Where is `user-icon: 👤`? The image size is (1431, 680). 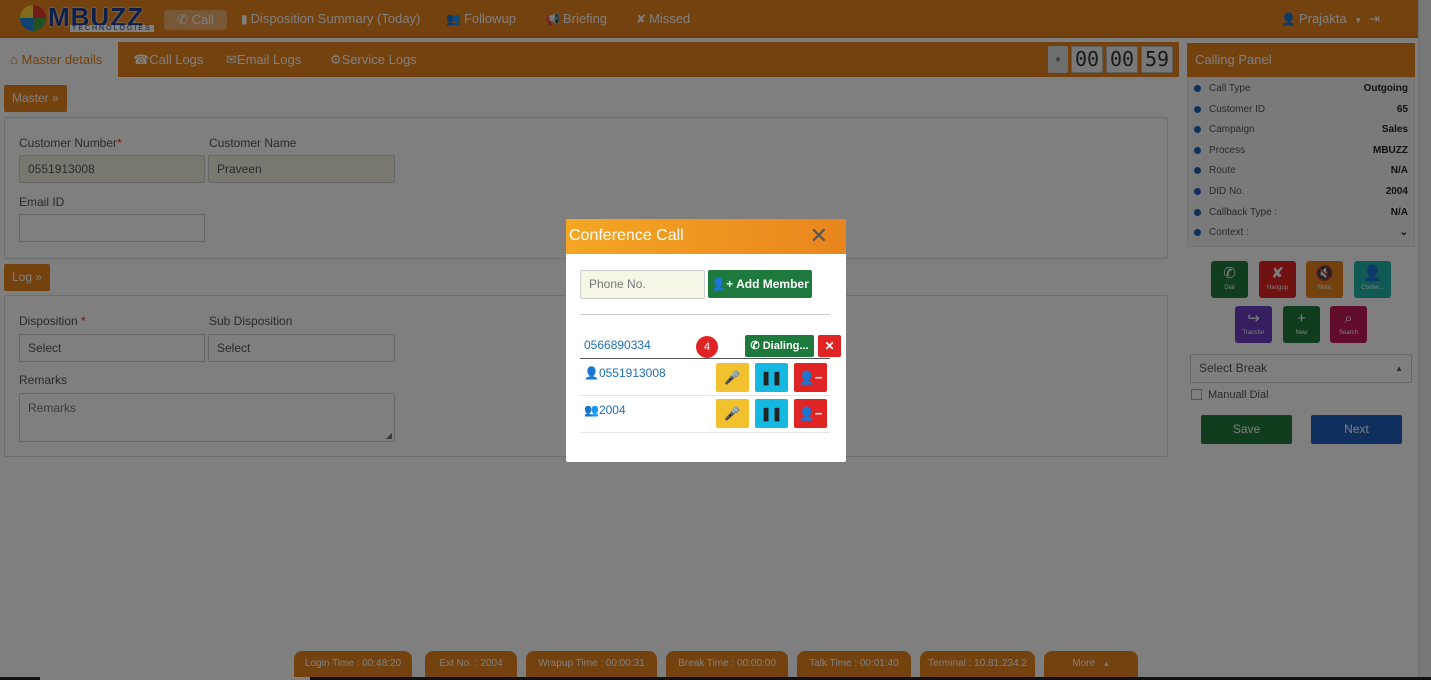 user-icon: 👤 is located at coordinates (591, 373).